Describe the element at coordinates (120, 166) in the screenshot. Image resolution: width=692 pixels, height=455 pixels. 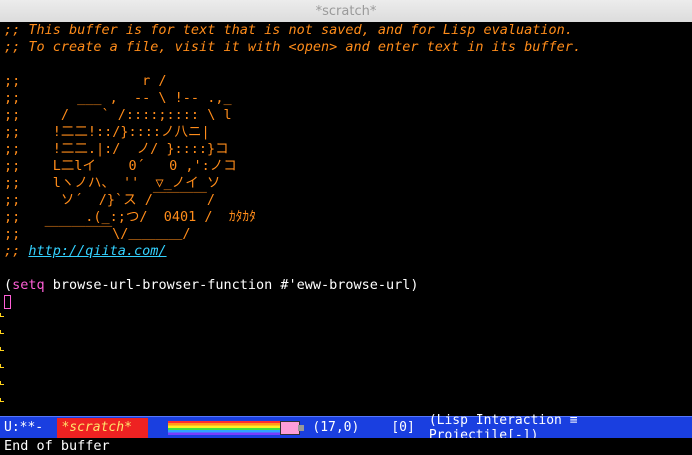
I see `ascii-art-line: ;; L二lイ 0´ 0 ,':ノコ` at that location.